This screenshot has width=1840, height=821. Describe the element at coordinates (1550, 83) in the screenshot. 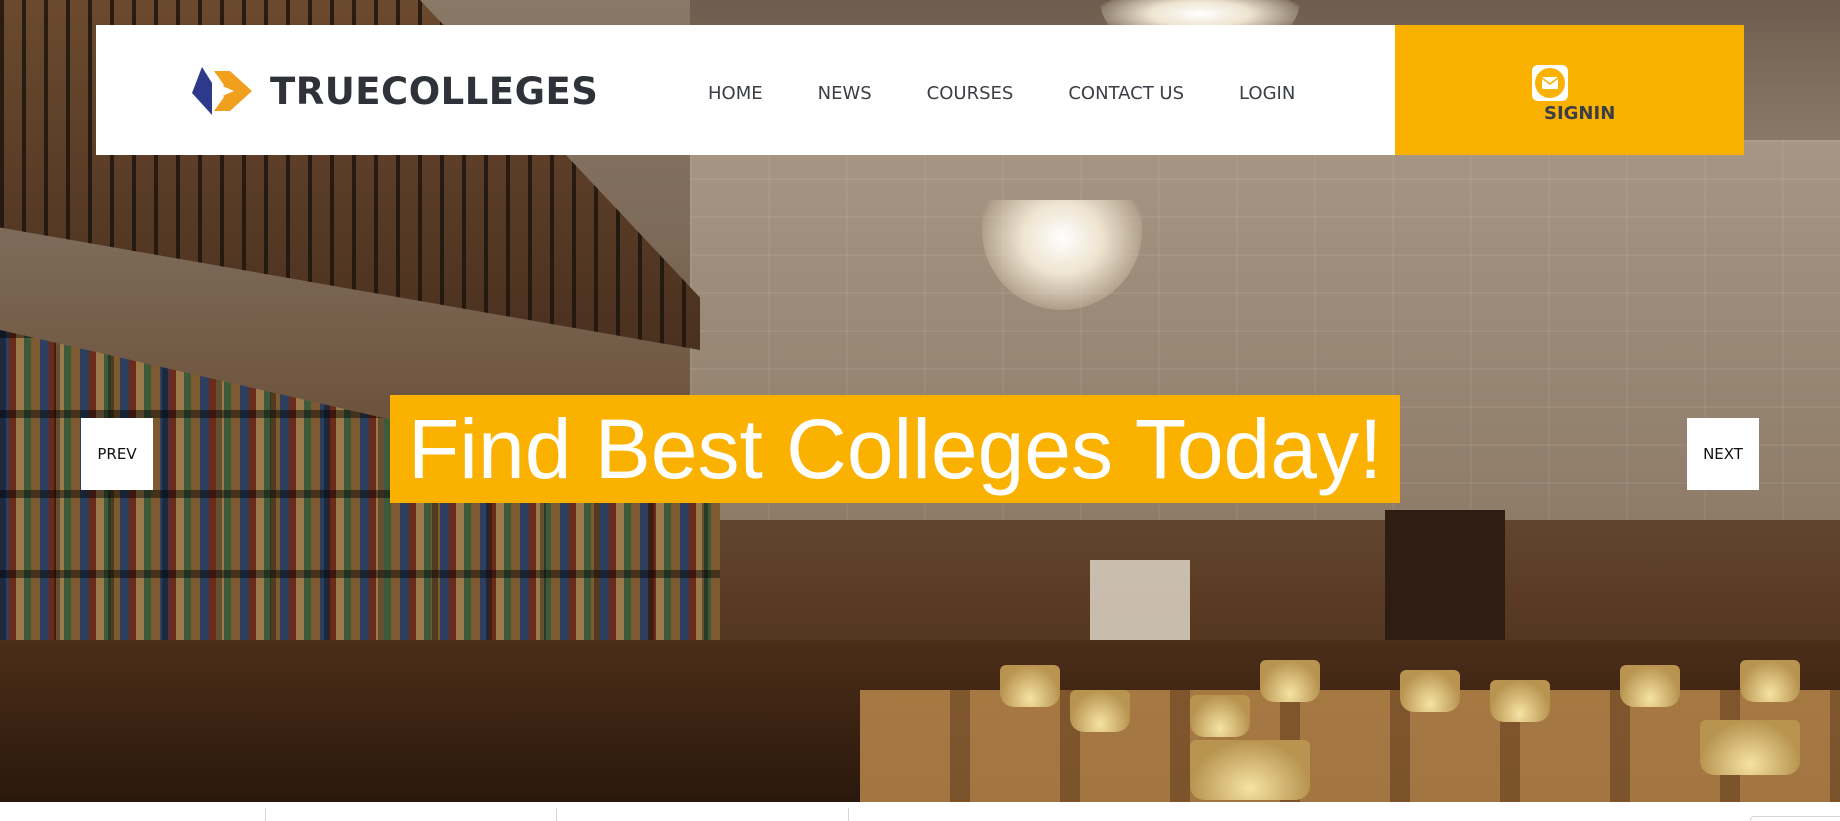

I see `mail-icon` at that location.